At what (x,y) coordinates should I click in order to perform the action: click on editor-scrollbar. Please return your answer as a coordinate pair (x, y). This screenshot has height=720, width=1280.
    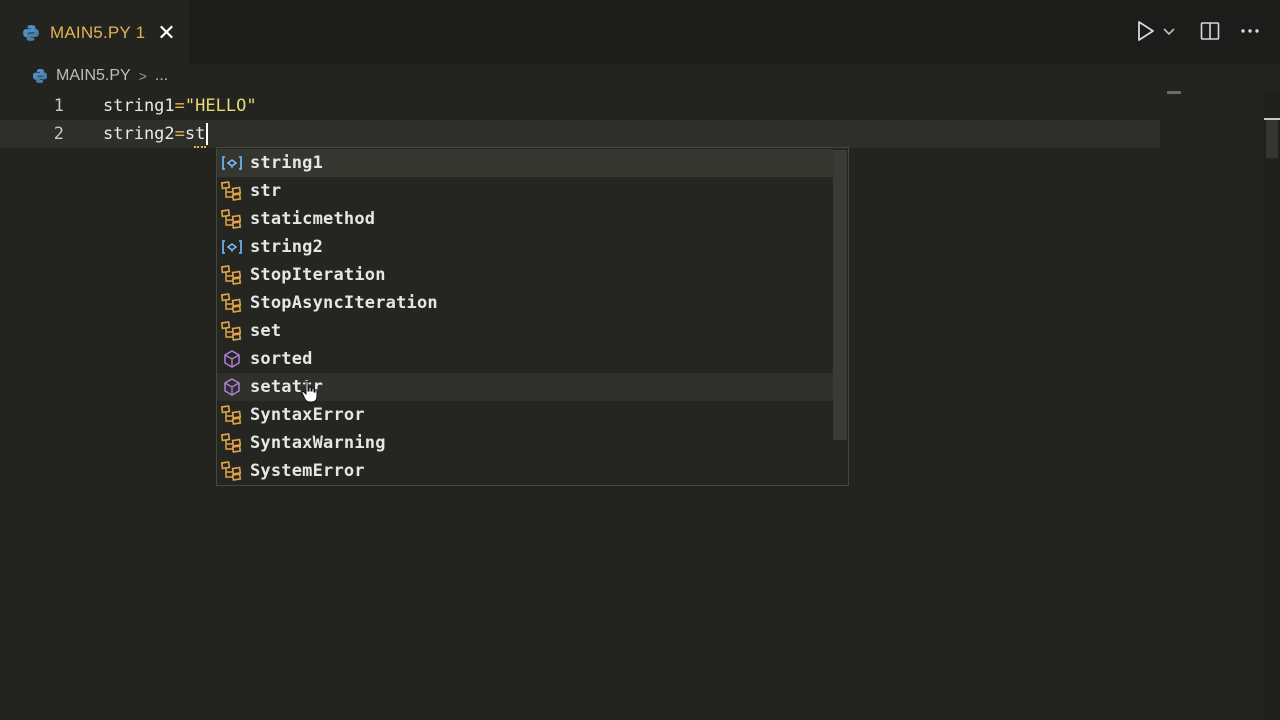
    Looking at the image, I should click on (1272, 406).